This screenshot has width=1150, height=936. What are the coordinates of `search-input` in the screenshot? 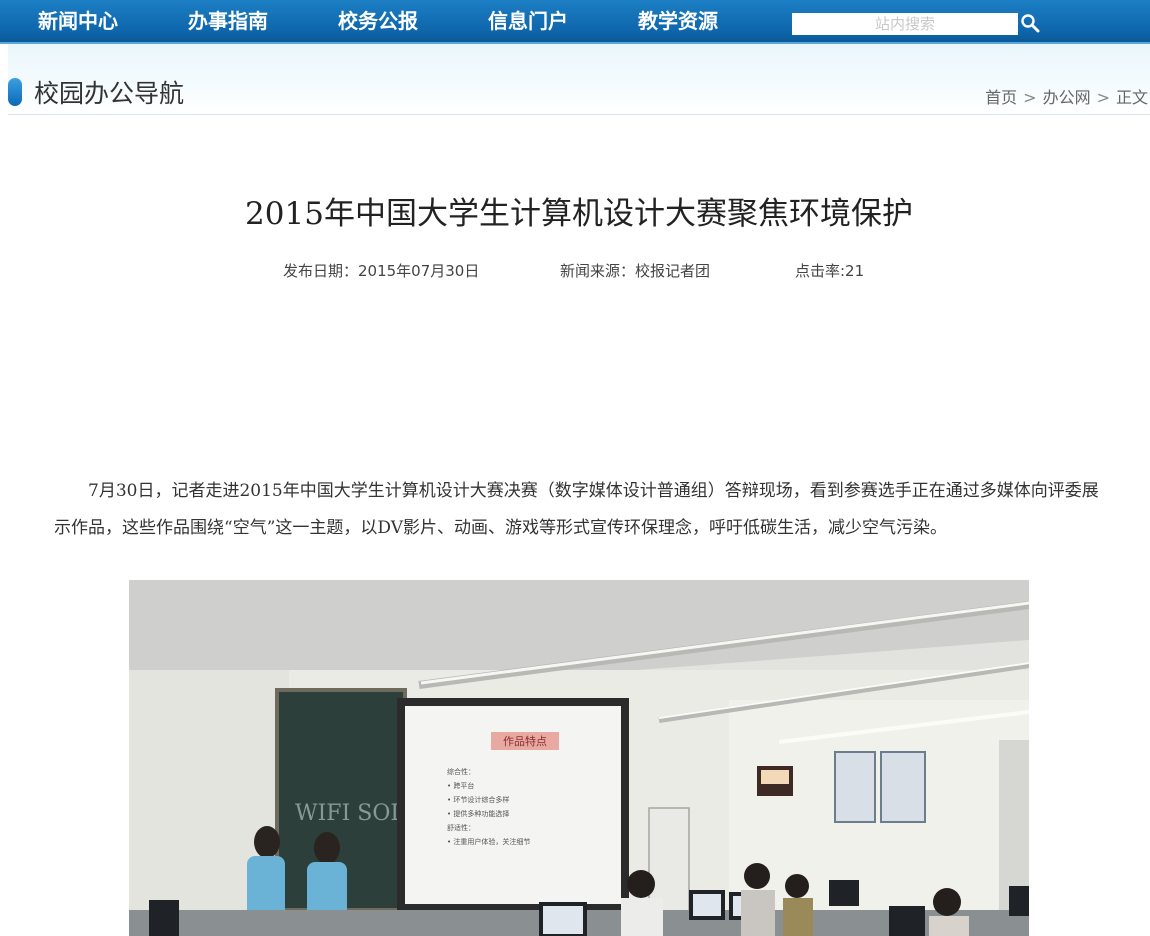 It's located at (905, 24).